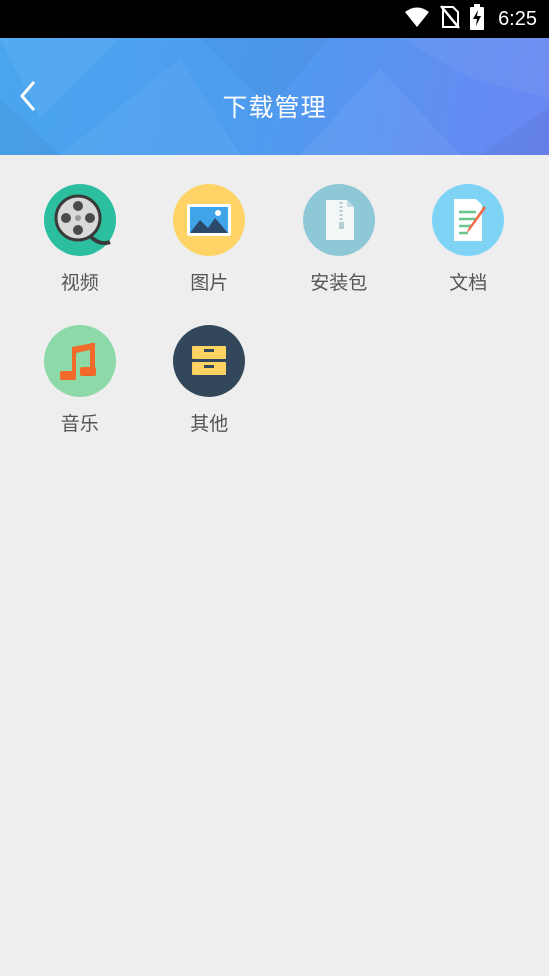  I want to click on category-label: 音乐, so click(79, 424).